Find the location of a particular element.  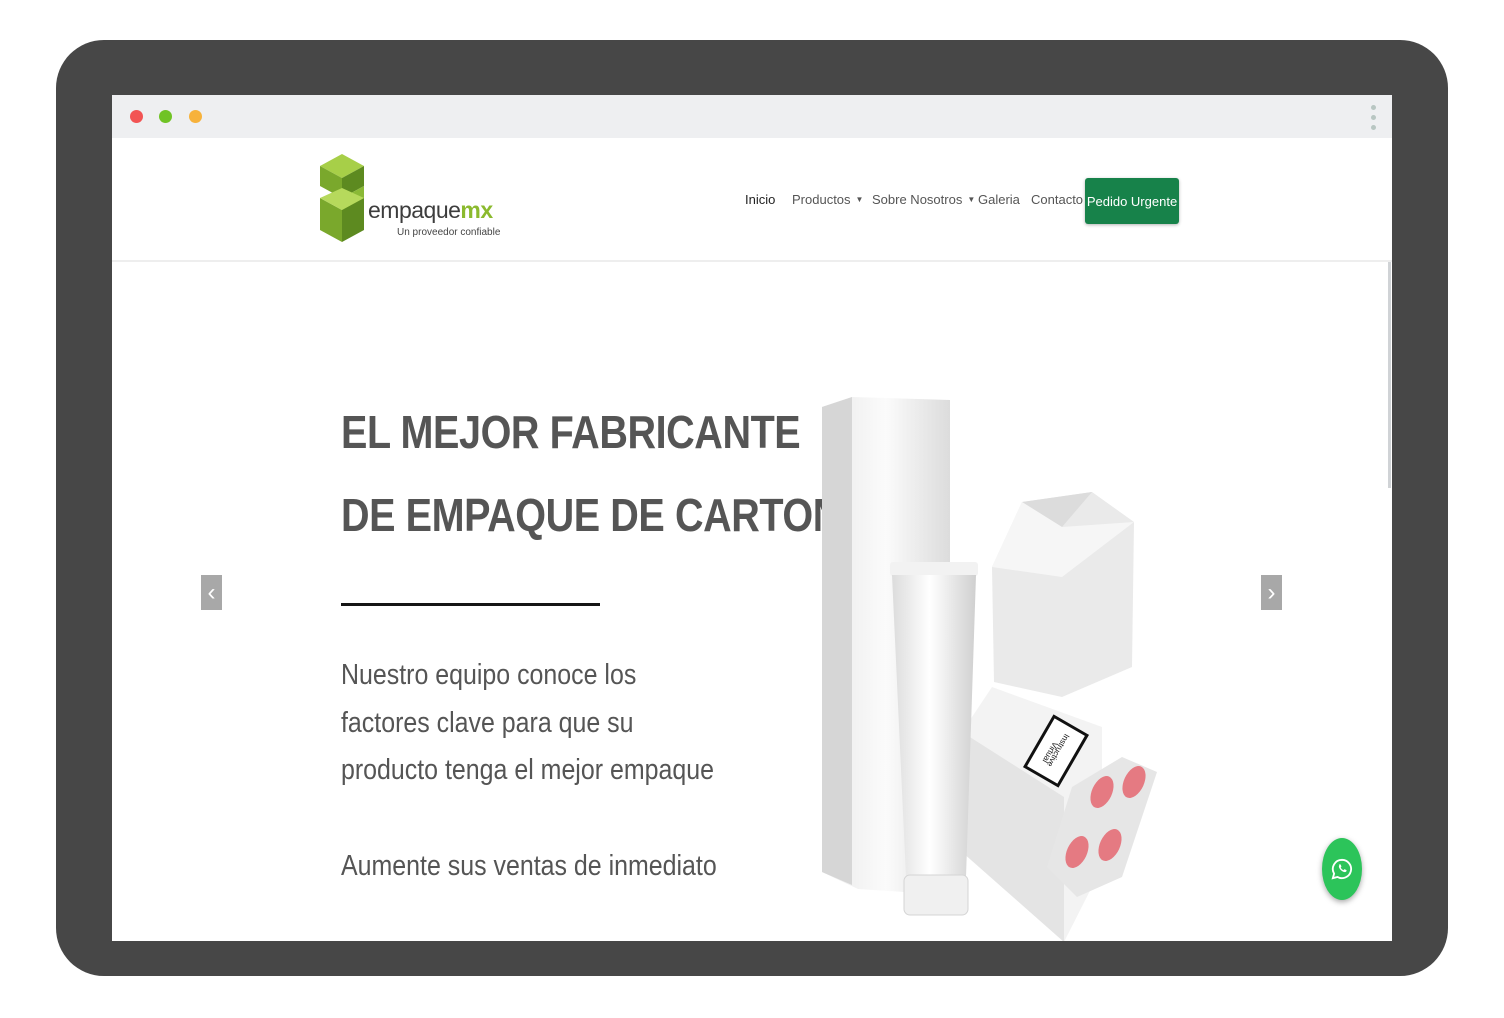

site-logo: empaquemx Un proveedor confiable is located at coordinates (413, 200).